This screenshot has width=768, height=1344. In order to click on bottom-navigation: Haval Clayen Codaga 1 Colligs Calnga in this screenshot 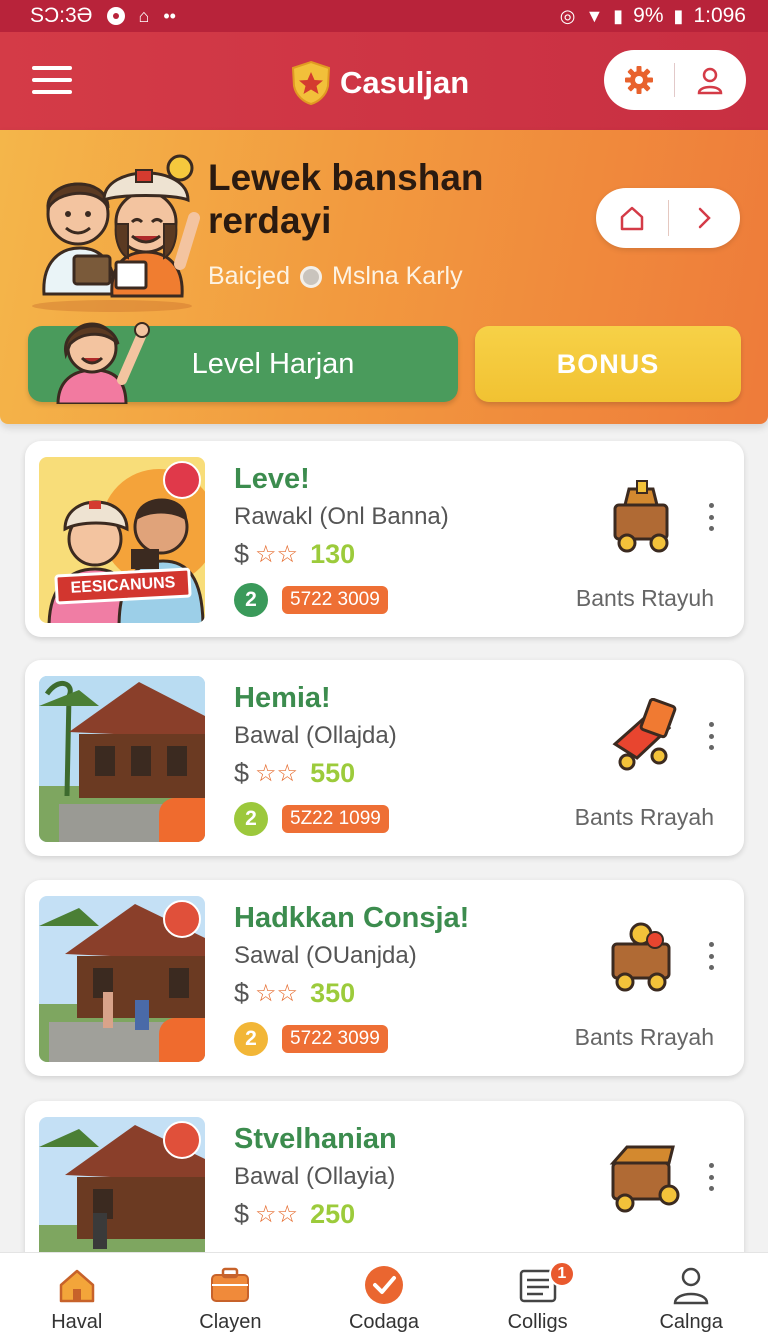, I will do `click(384, 1298)`.